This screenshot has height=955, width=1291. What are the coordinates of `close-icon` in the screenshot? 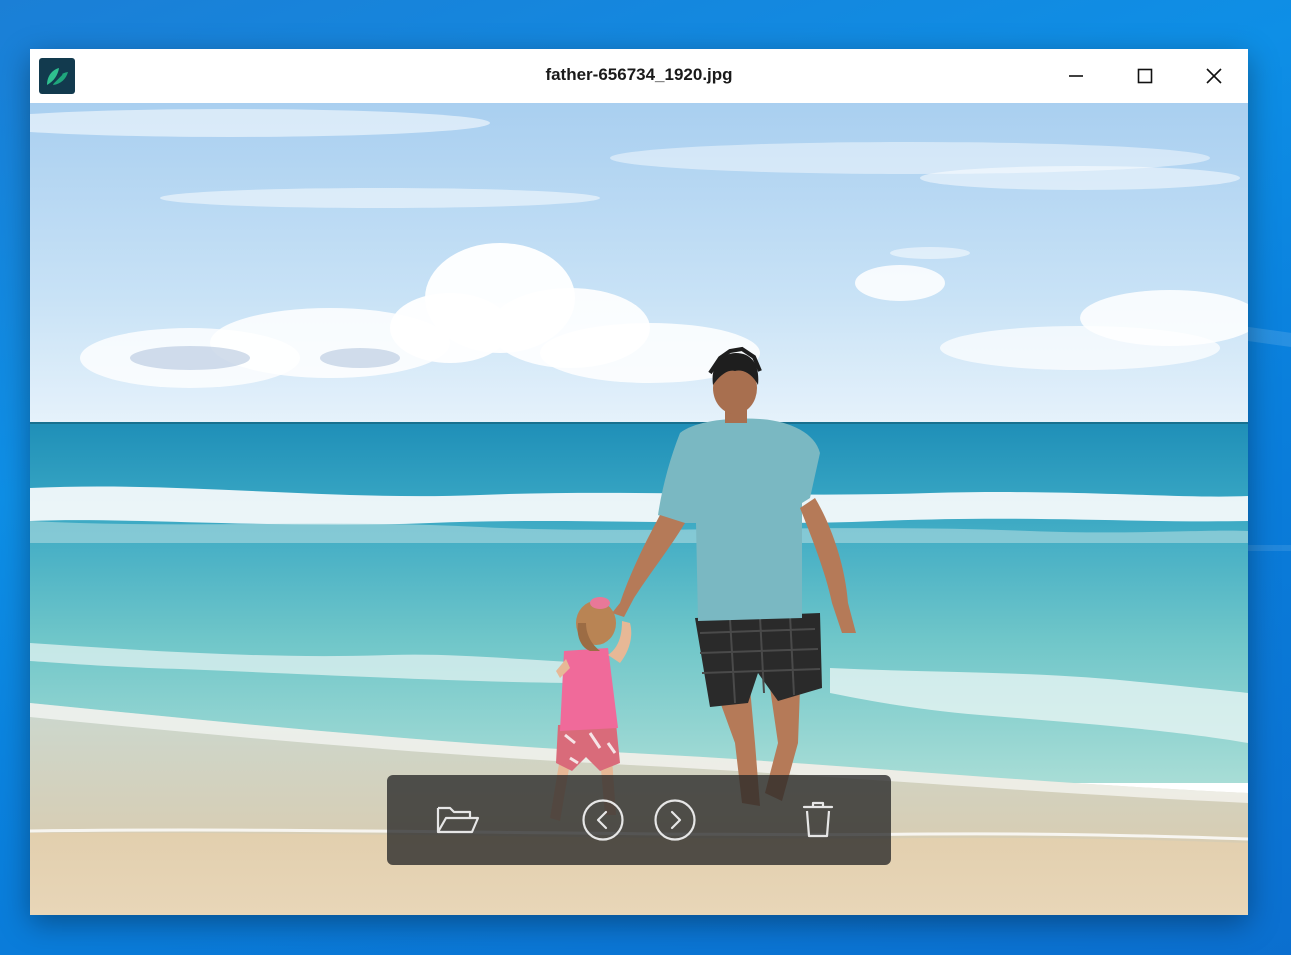 It's located at (1214, 76).